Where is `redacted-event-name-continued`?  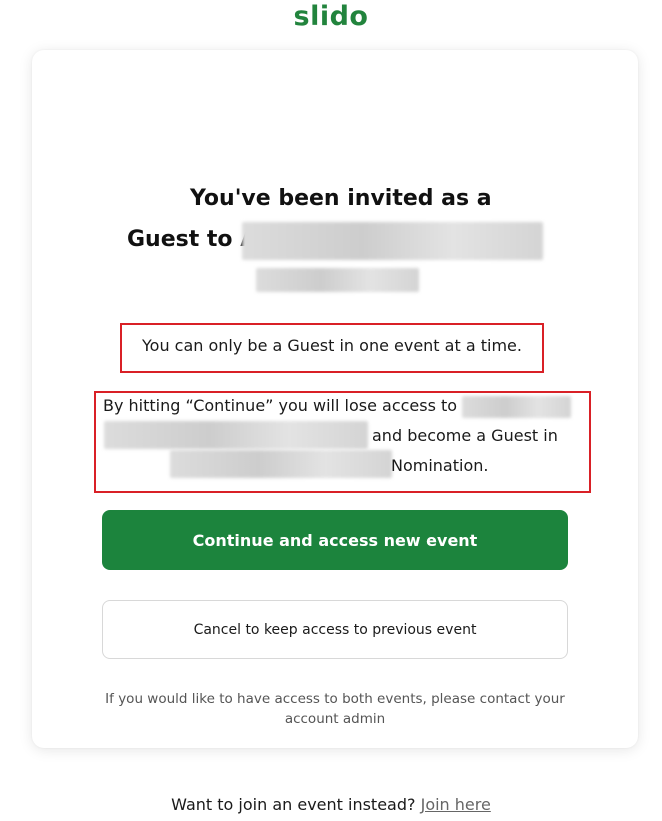
redacted-event-name-continued is located at coordinates (337, 280).